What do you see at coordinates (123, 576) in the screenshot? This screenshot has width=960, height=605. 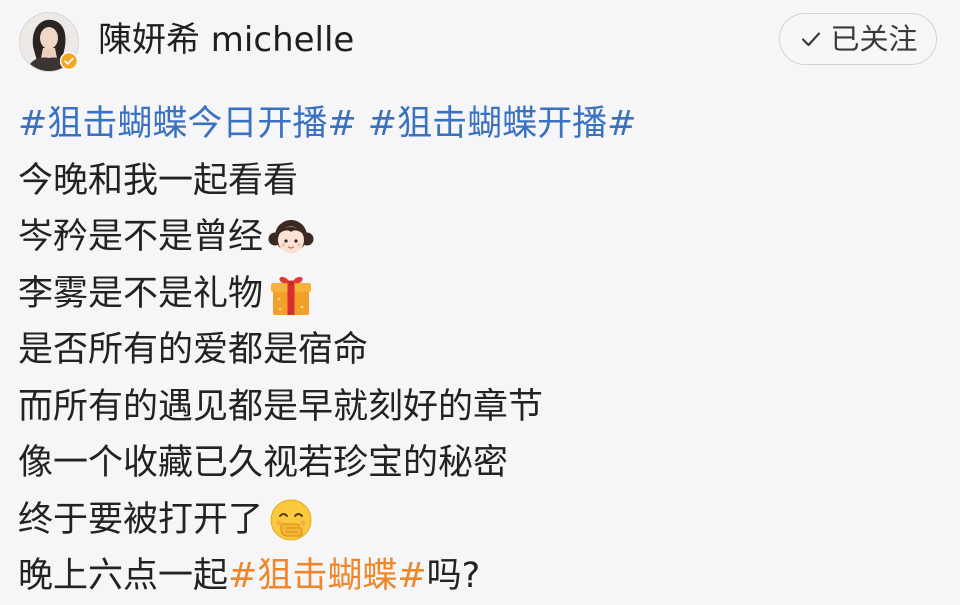 I see `post-line-text: 晚上六点一起` at bounding box center [123, 576].